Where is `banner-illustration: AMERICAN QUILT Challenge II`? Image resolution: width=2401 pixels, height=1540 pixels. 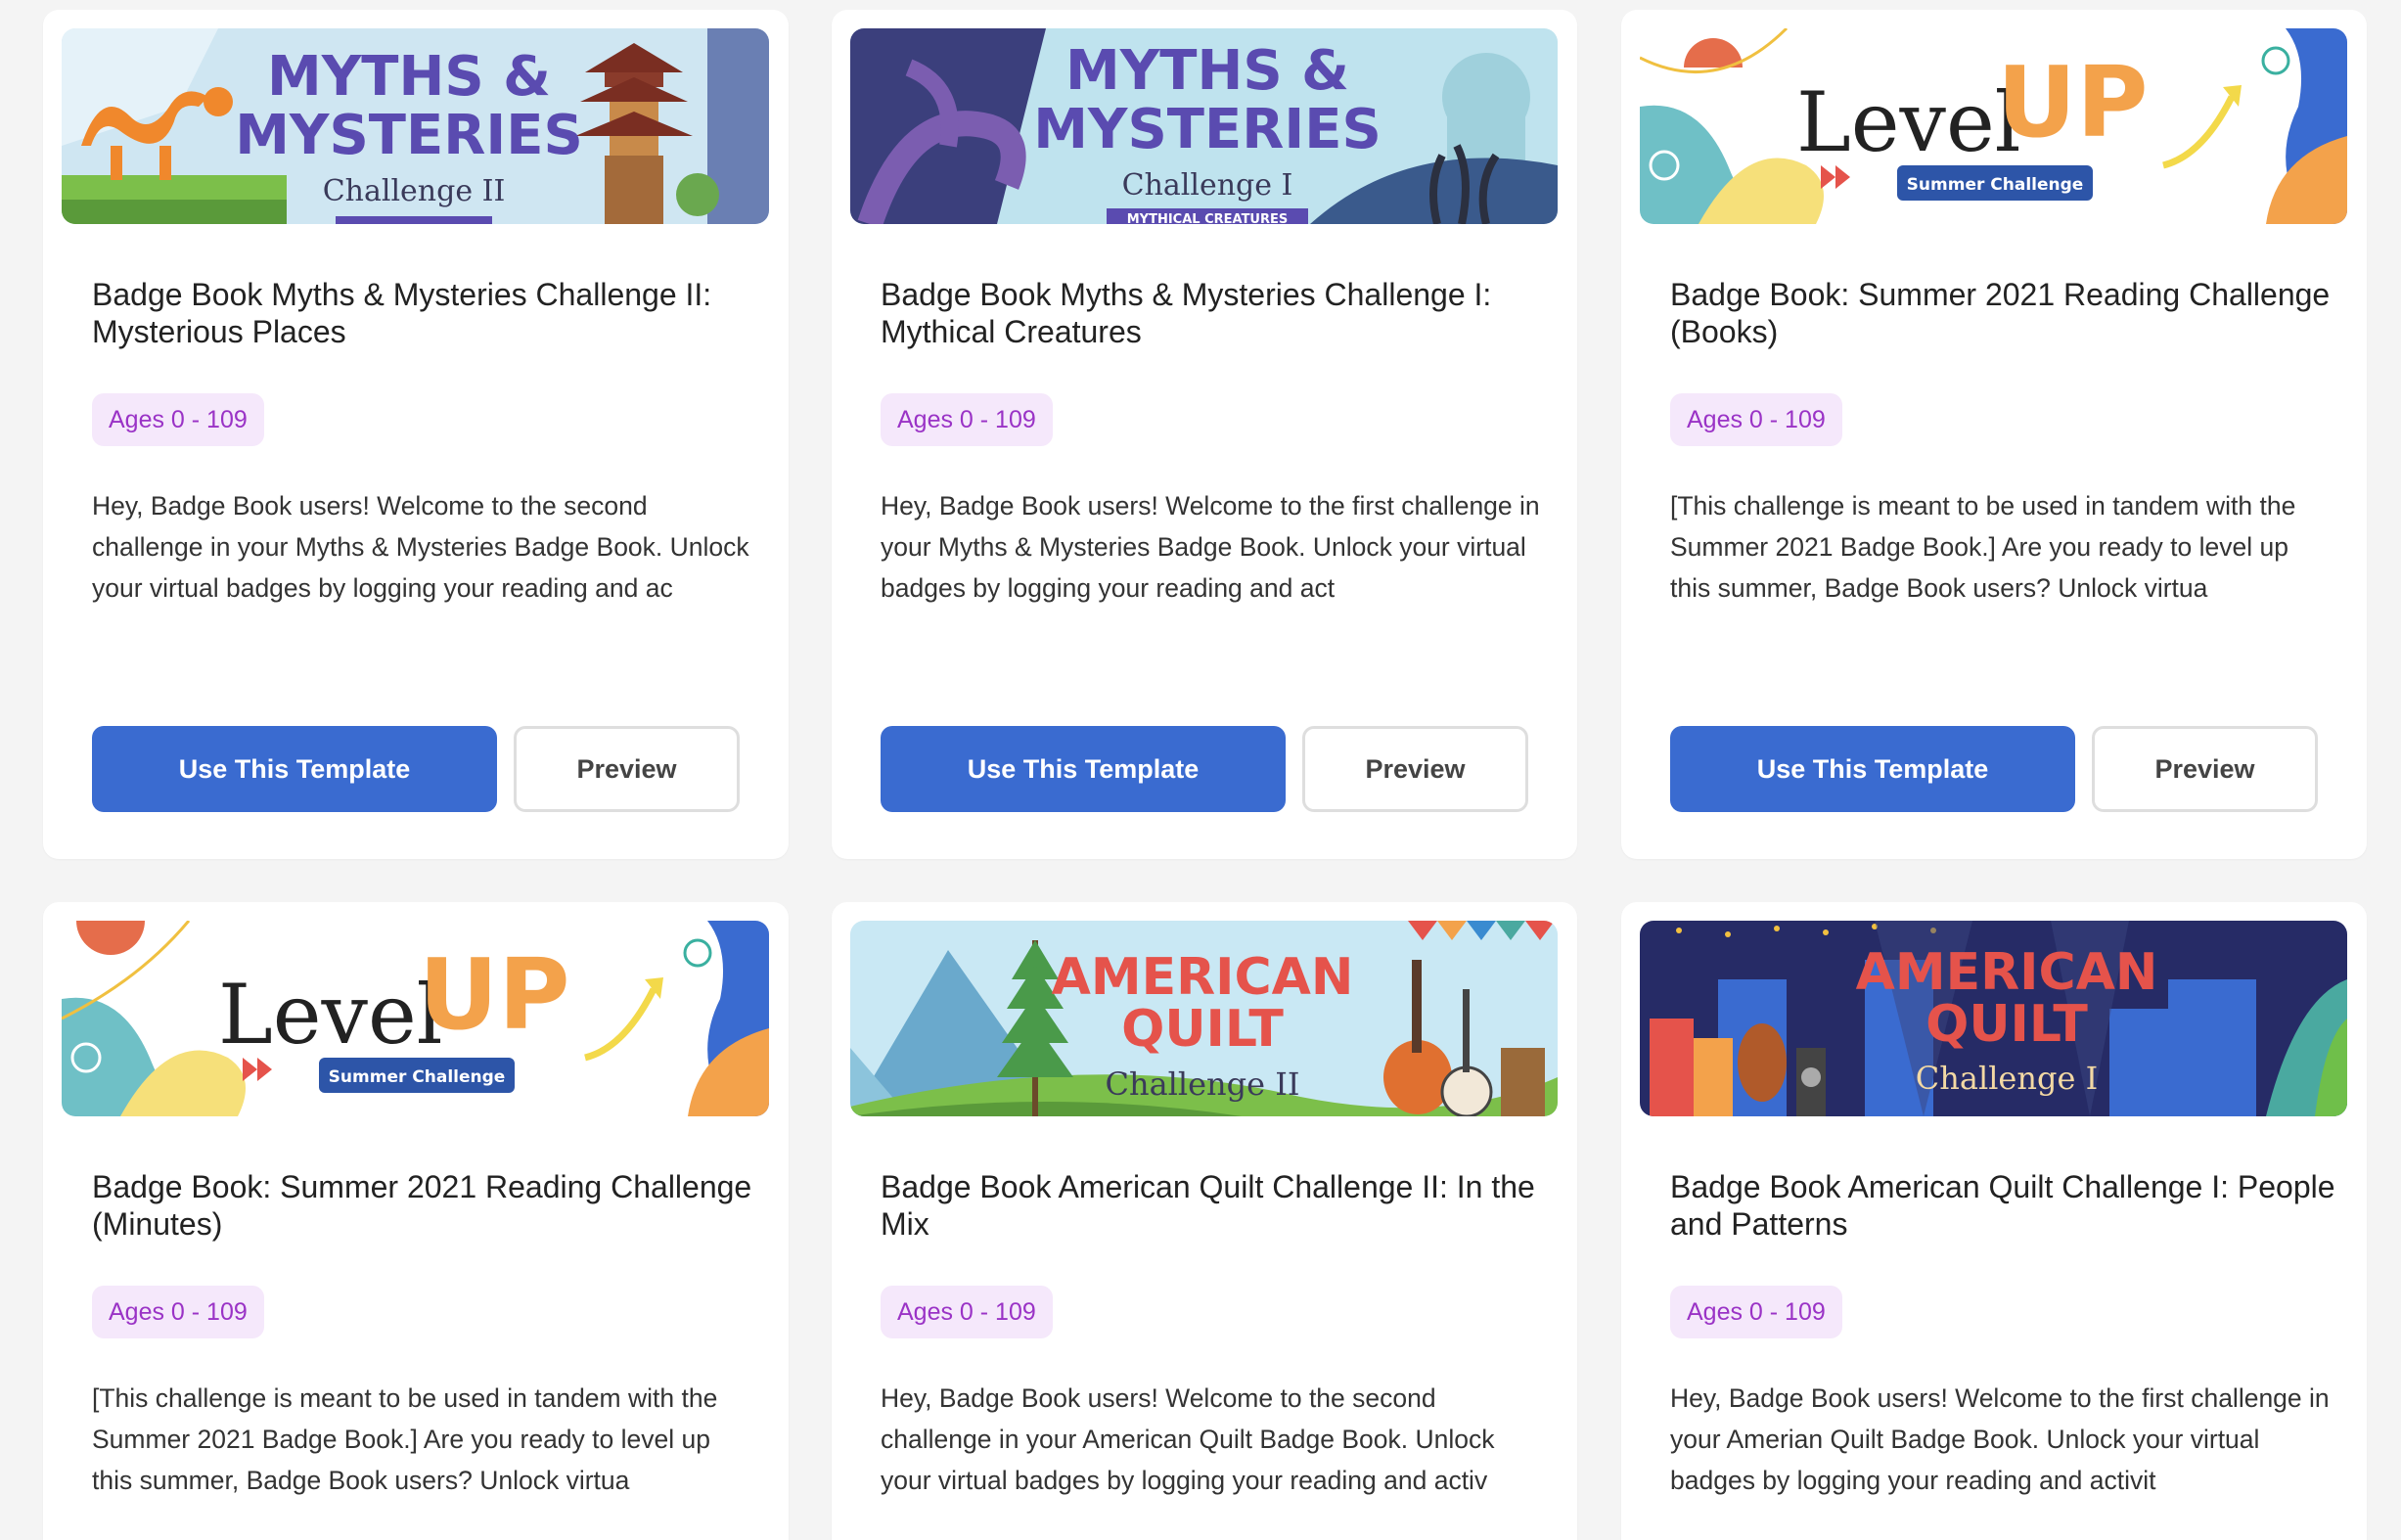 banner-illustration: AMERICAN QUILT Challenge II is located at coordinates (1204, 1018).